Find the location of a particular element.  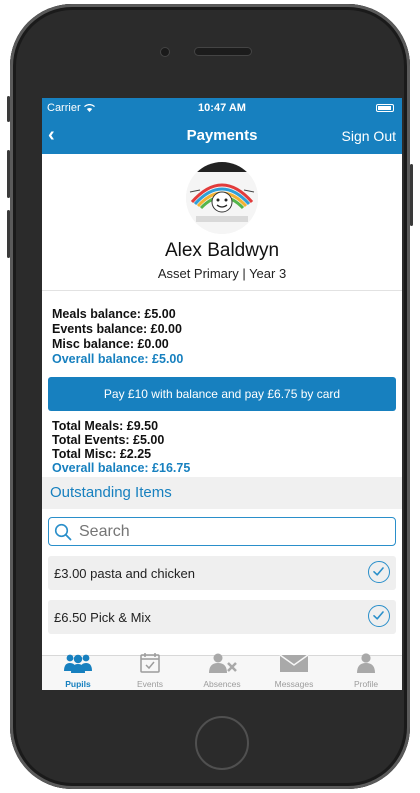

item-label: £6.50 Pick & Mix is located at coordinates (102, 617).